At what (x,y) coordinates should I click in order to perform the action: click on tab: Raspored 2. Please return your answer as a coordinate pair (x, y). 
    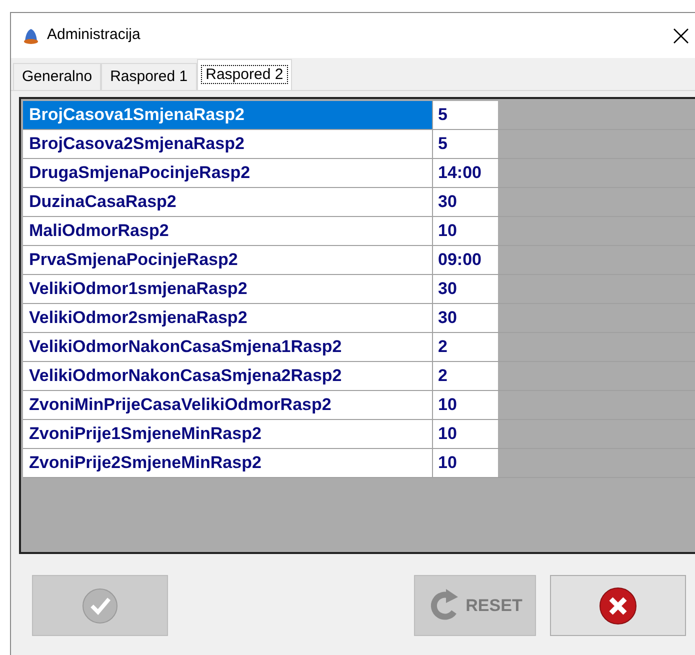
    Looking at the image, I should click on (244, 74).